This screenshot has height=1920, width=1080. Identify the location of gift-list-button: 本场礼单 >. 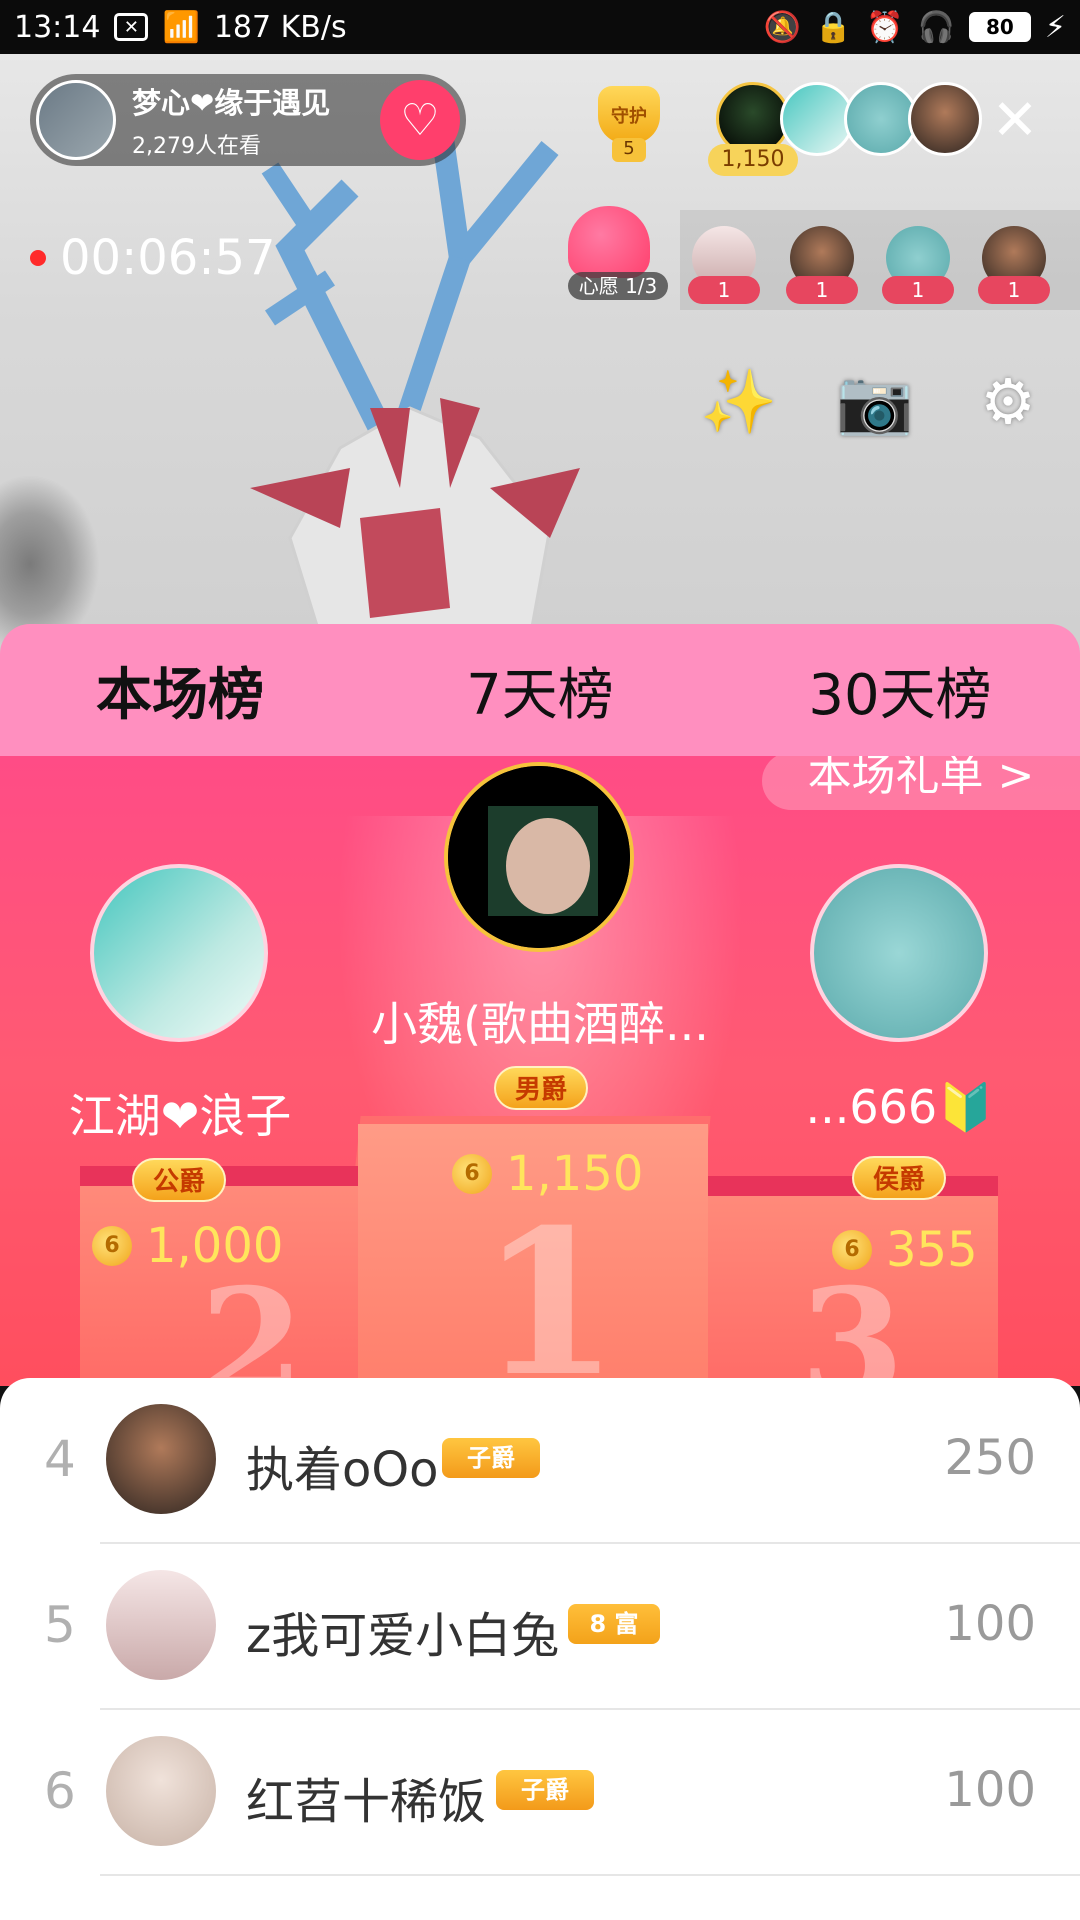
(921, 783).